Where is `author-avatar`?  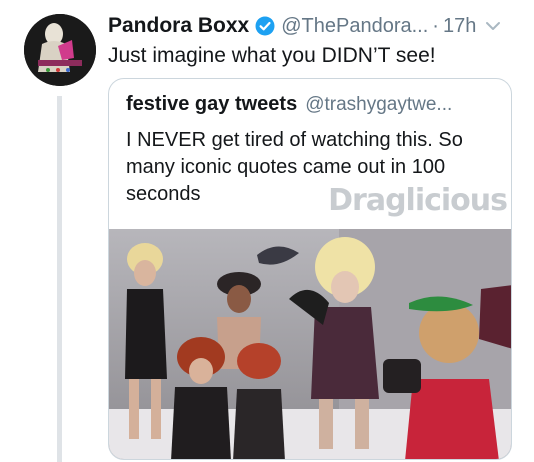
author-avatar is located at coordinates (60, 50).